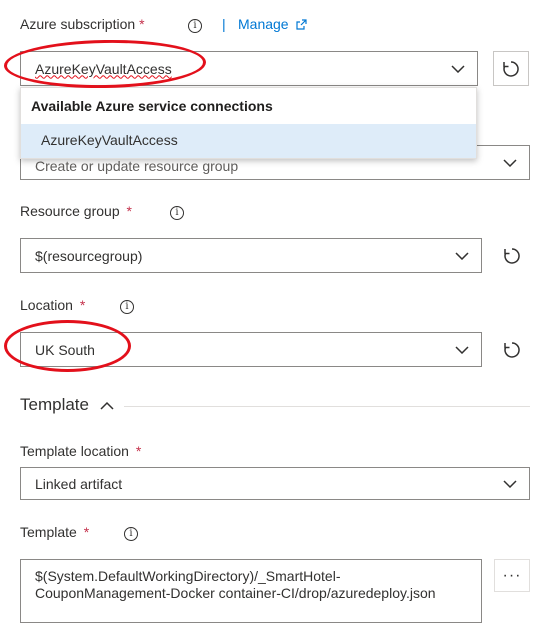  Describe the element at coordinates (302, 24) in the screenshot. I see `external-link-icon` at that location.